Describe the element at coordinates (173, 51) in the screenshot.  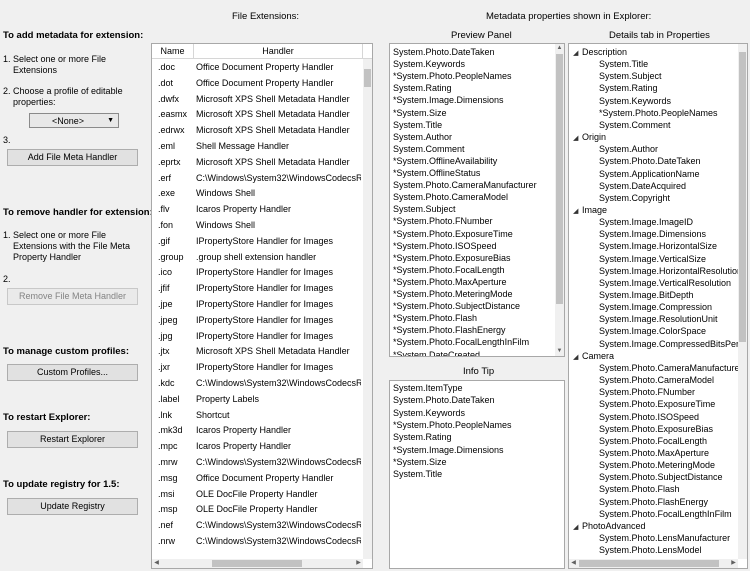
I see `column-header-name: Name` at that location.